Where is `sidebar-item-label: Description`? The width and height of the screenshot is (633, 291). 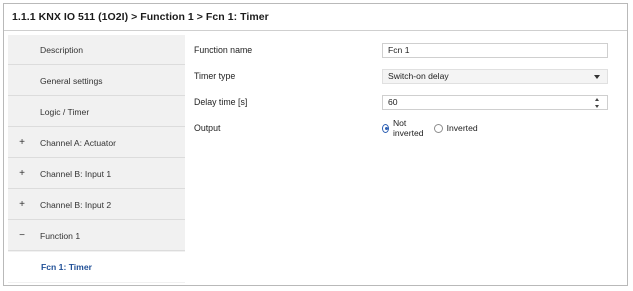 sidebar-item-label: Description is located at coordinates (61, 49).